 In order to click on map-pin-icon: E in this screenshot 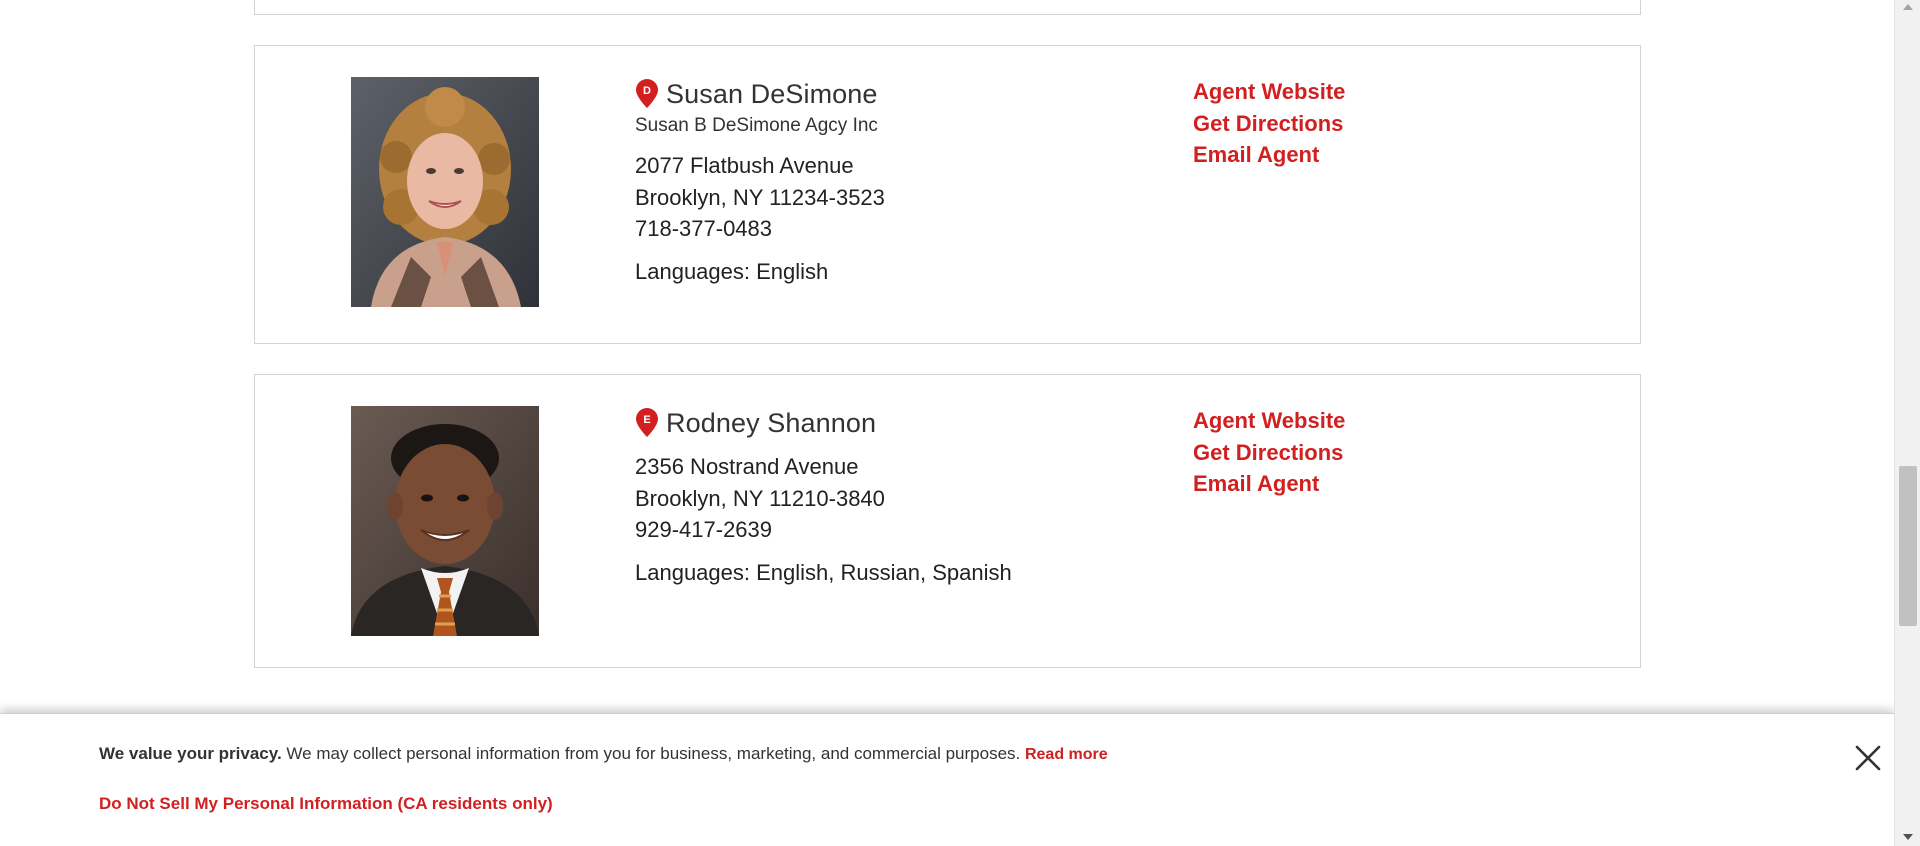, I will do `click(647, 423)`.